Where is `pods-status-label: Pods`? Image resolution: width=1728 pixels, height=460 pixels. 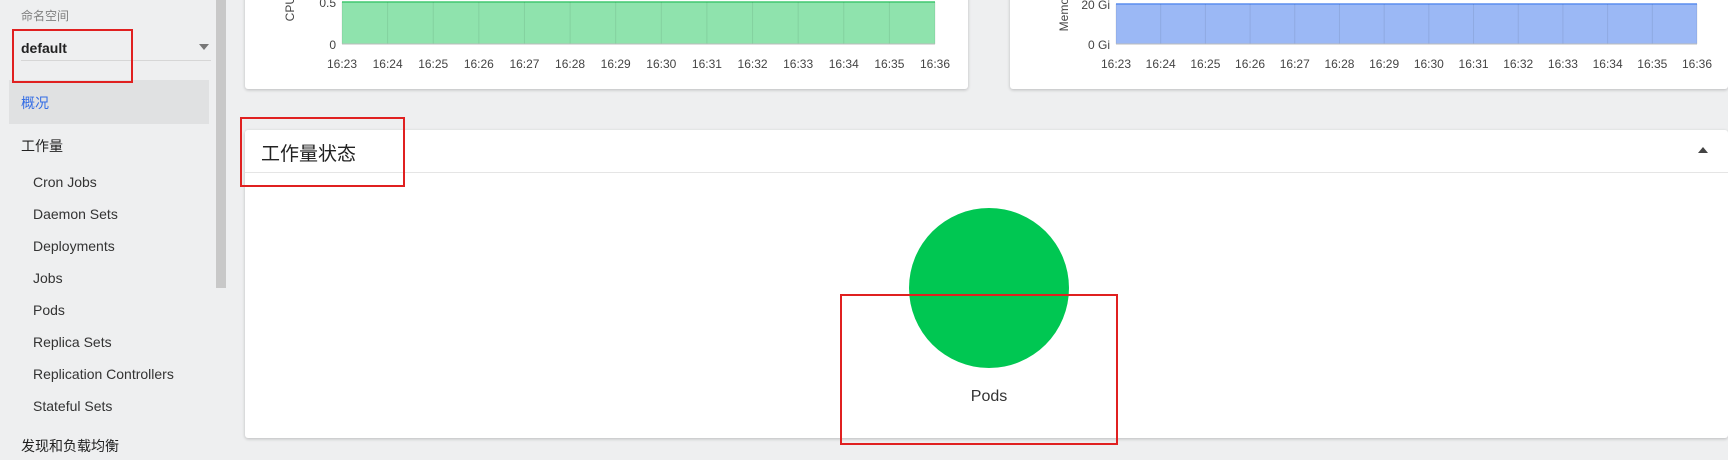
pods-status-label: Pods is located at coordinates (989, 396).